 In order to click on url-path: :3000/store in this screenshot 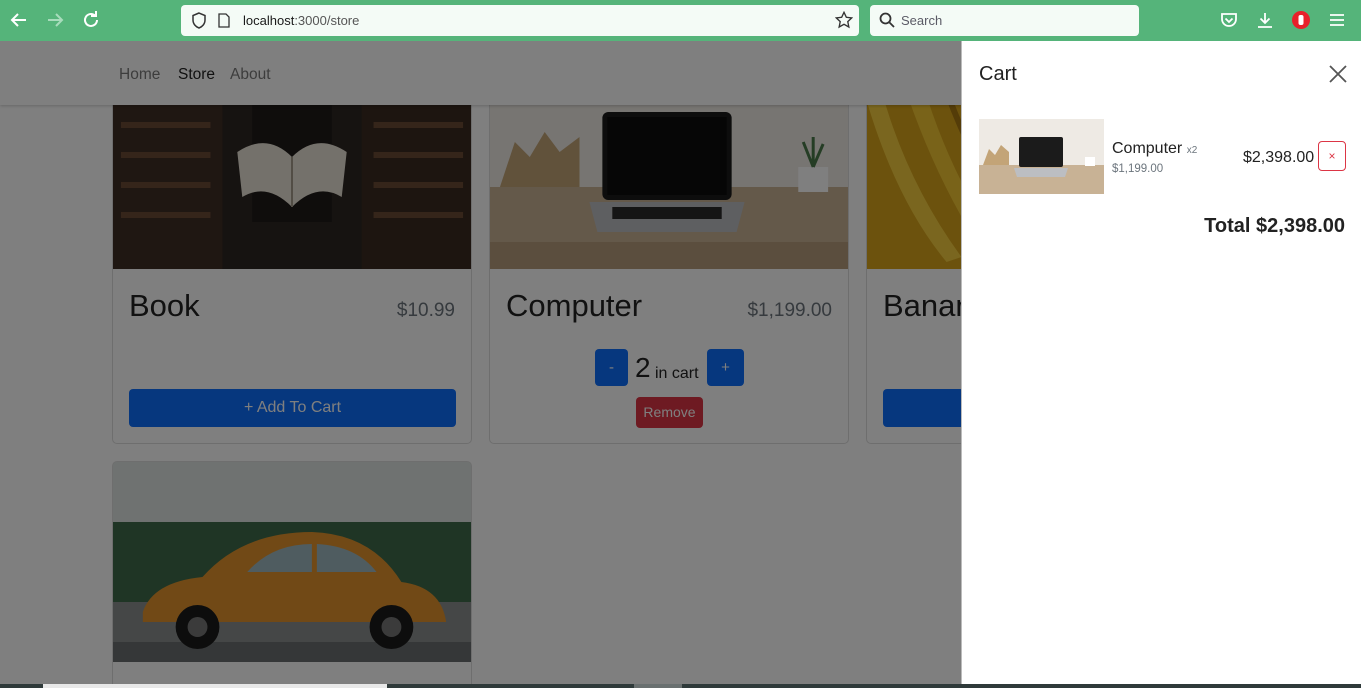, I will do `click(327, 20)`.